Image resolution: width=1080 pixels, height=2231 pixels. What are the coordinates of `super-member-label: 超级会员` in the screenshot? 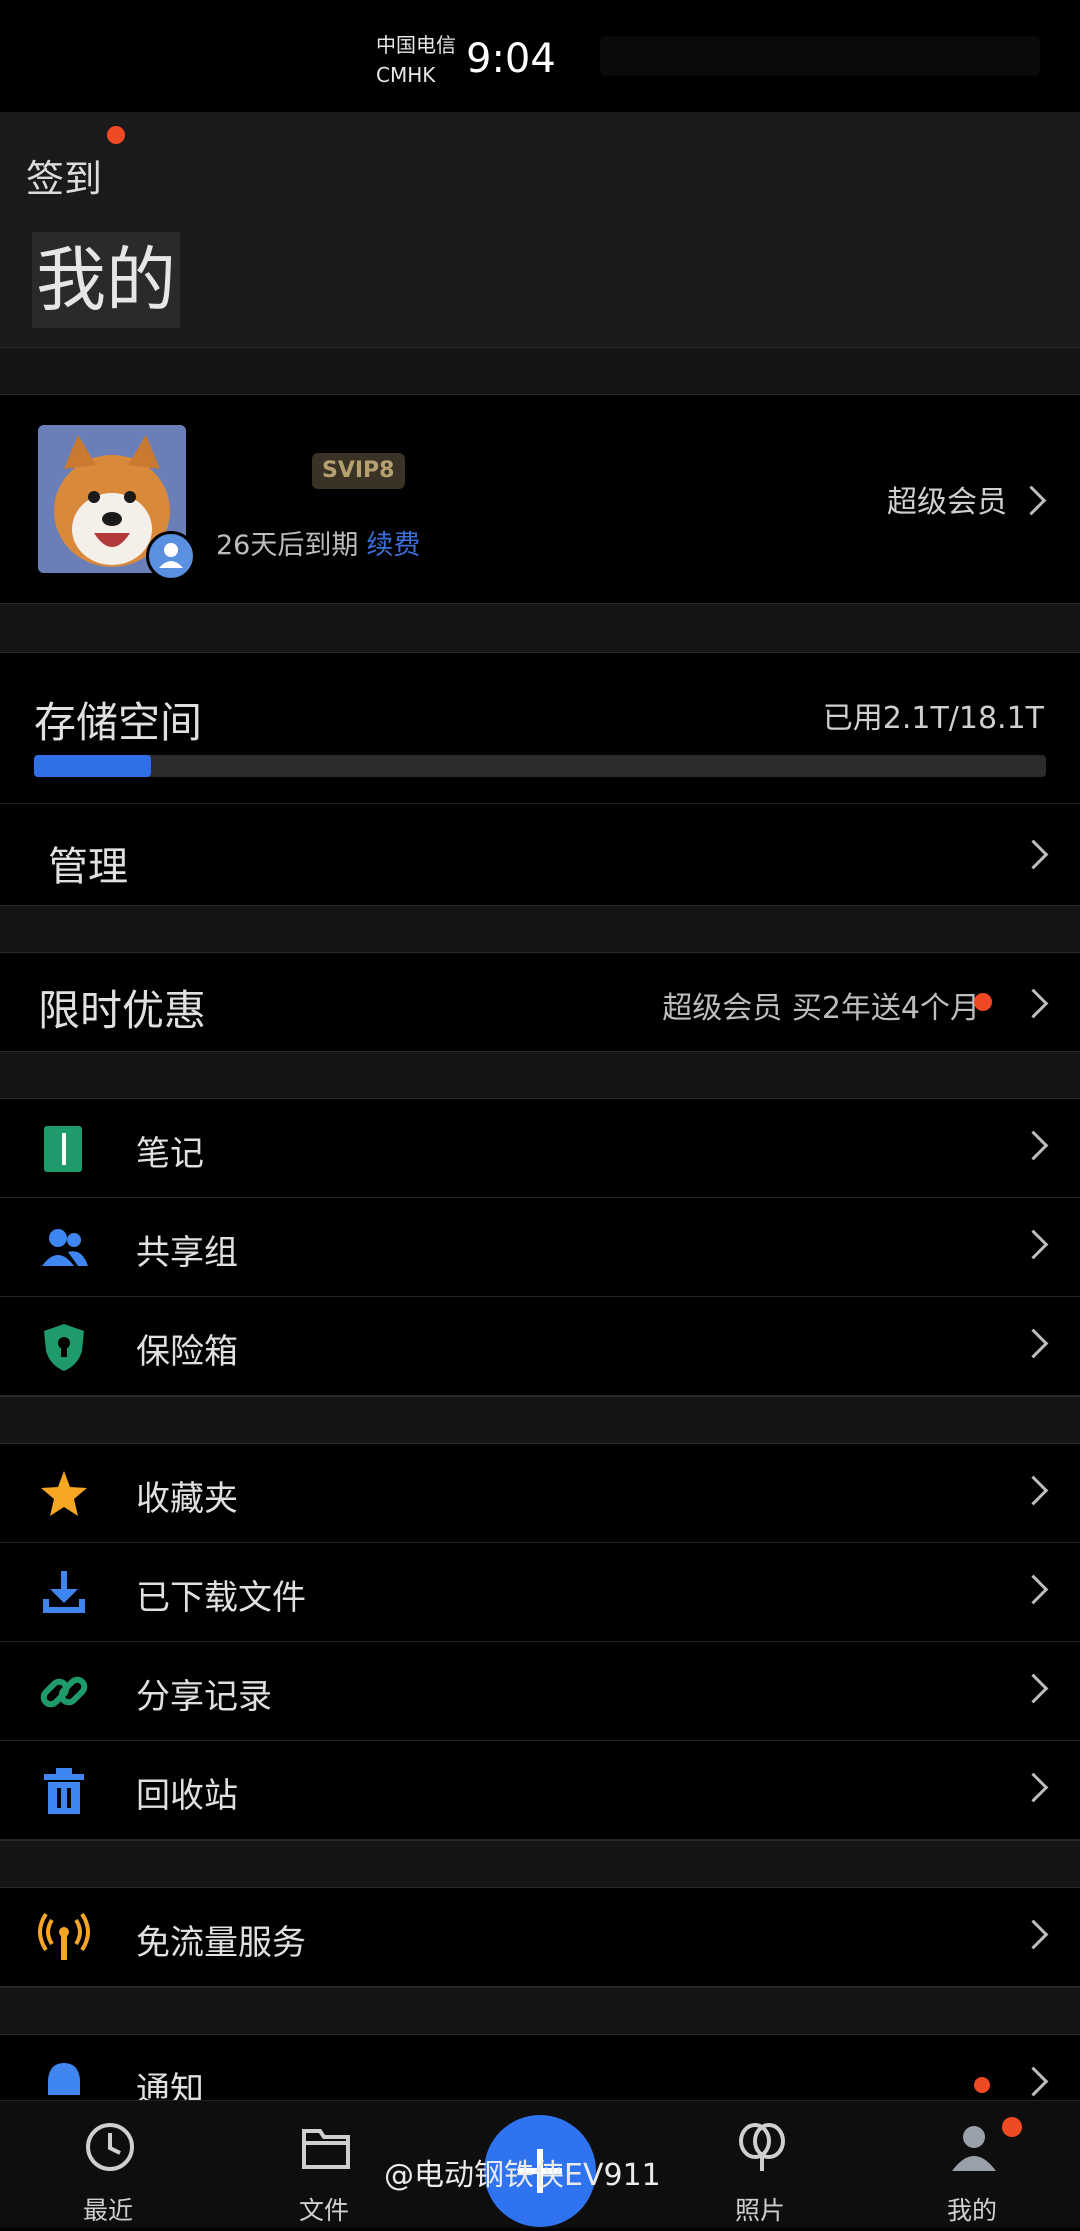 It's located at (947, 502).